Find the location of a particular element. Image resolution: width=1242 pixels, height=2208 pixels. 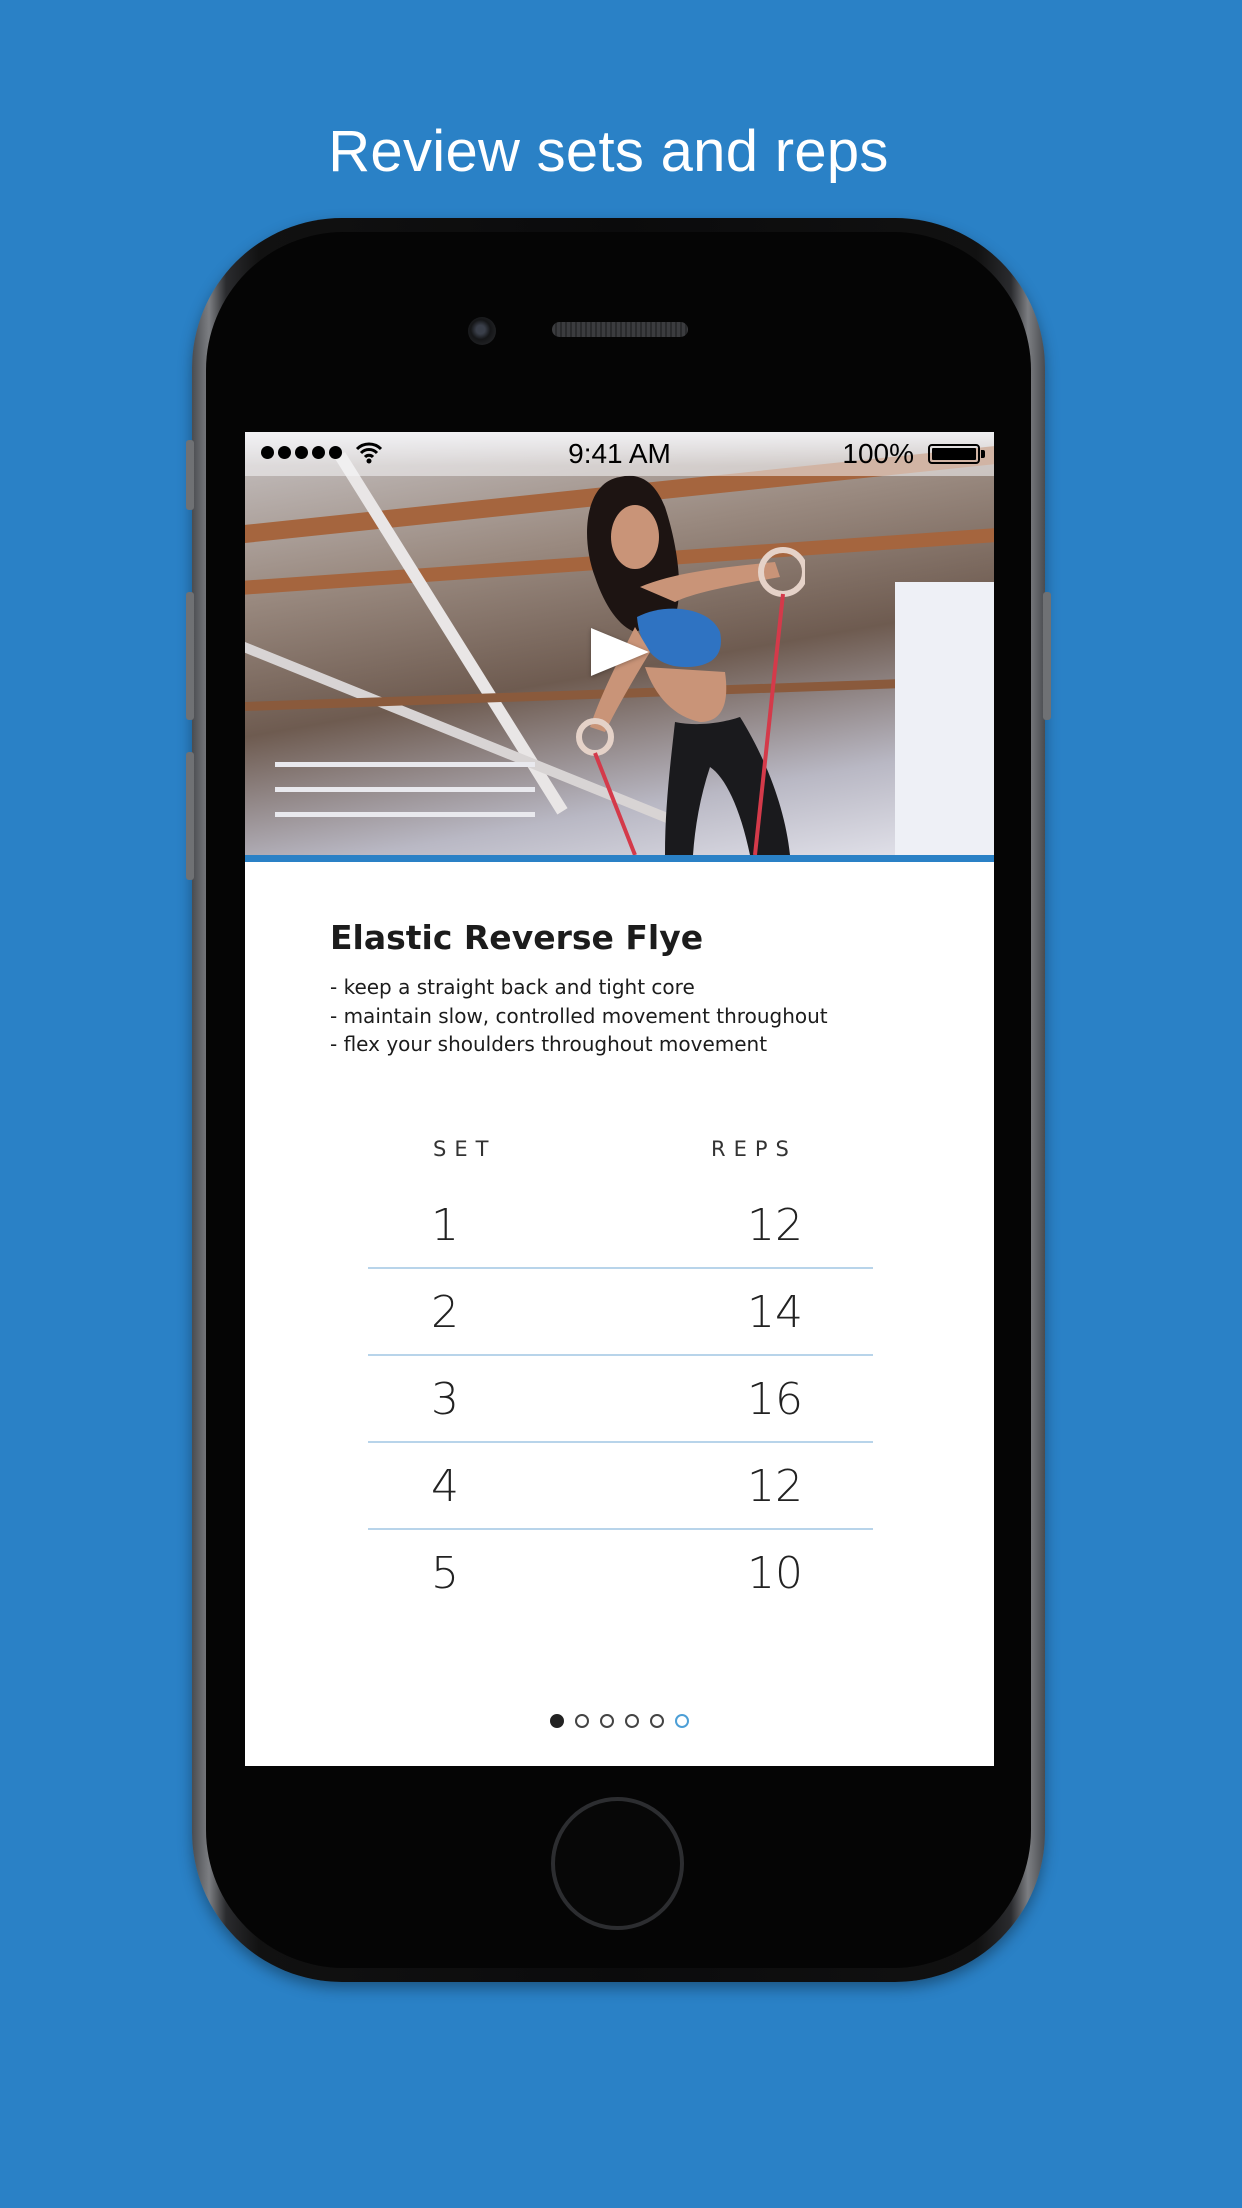

set-number: 5 is located at coordinates (445, 1573).